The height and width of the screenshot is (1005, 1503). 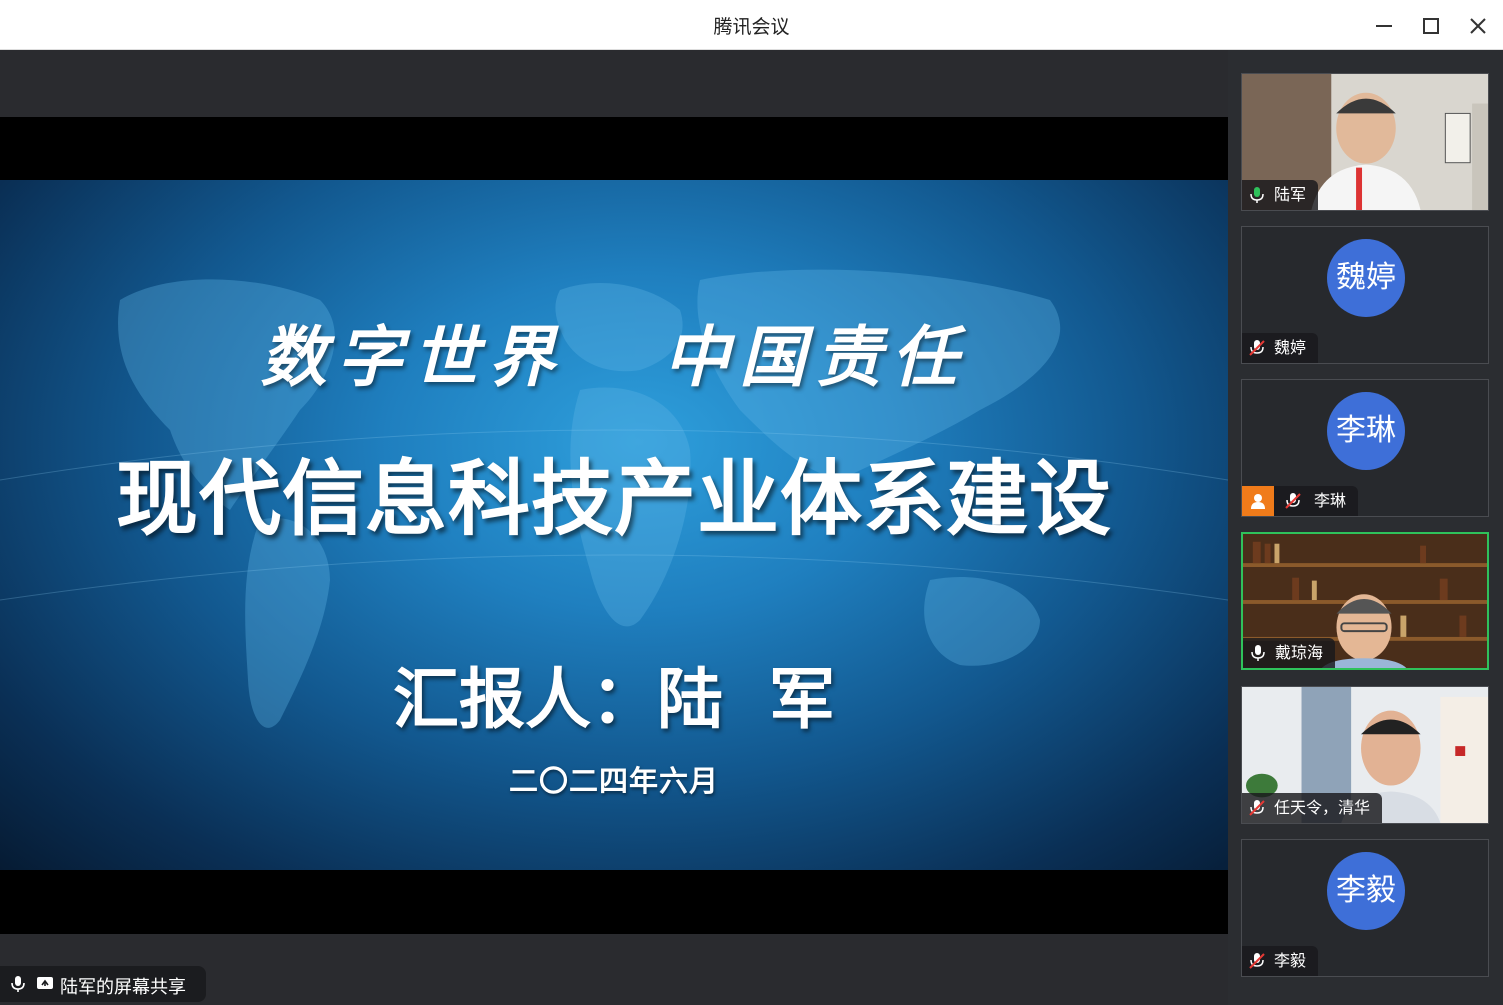 I want to click on participant-name: 戴琼海, so click(x=1299, y=652).